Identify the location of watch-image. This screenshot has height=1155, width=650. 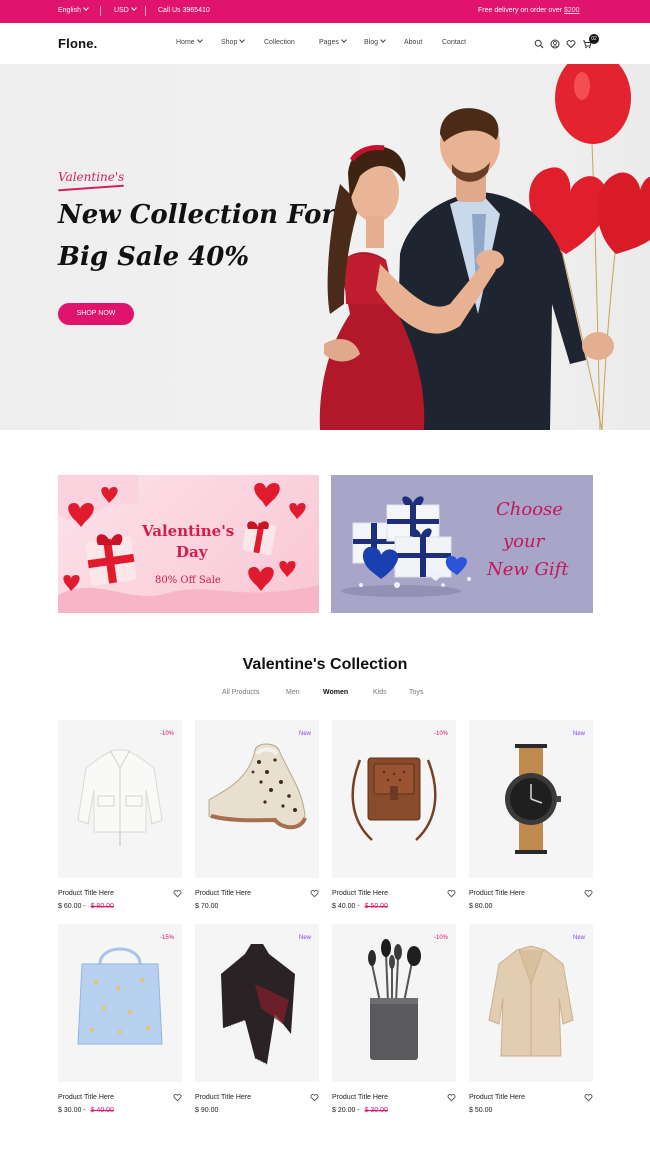
(533, 799).